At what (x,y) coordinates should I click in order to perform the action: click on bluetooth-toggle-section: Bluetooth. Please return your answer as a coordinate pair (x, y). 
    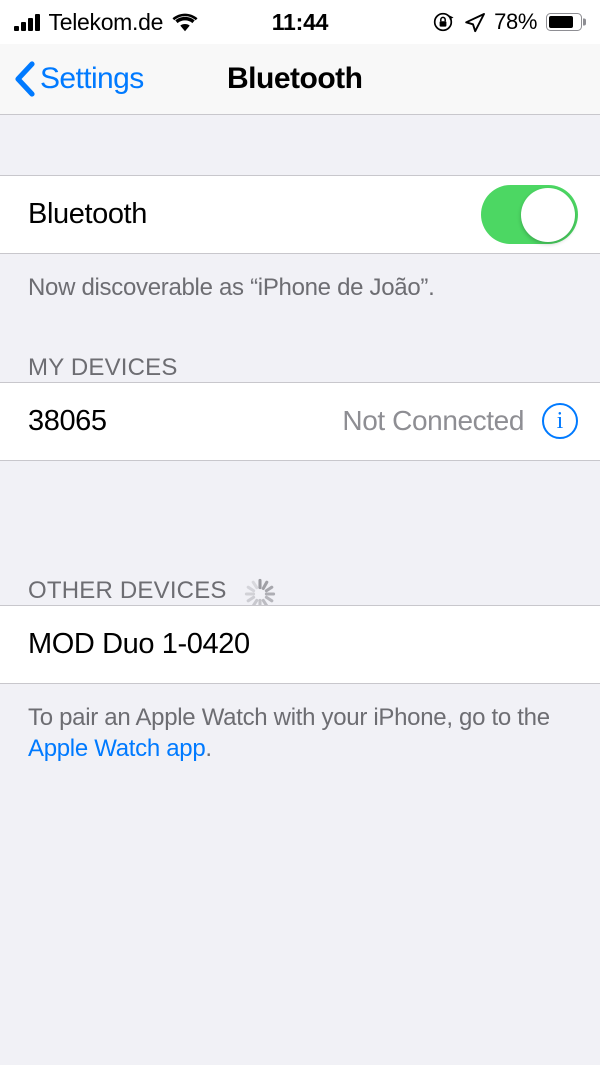
    Looking at the image, I should click on (300, 214).